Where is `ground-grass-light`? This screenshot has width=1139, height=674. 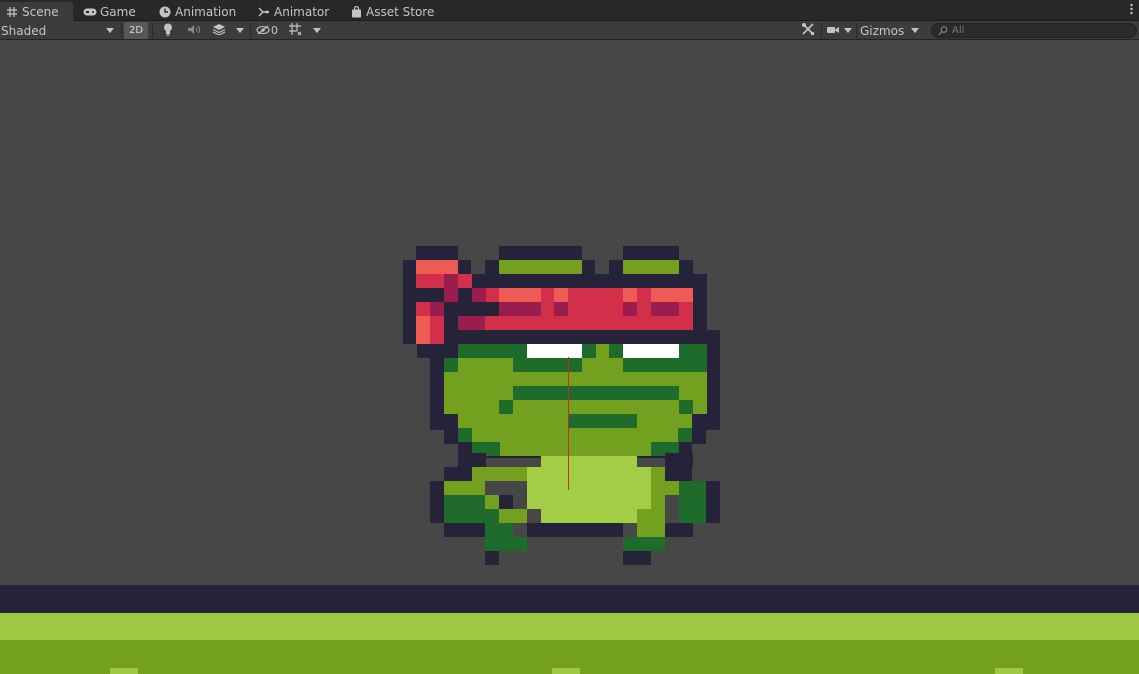 ground-grass-light is located at coordinates (569, 626).